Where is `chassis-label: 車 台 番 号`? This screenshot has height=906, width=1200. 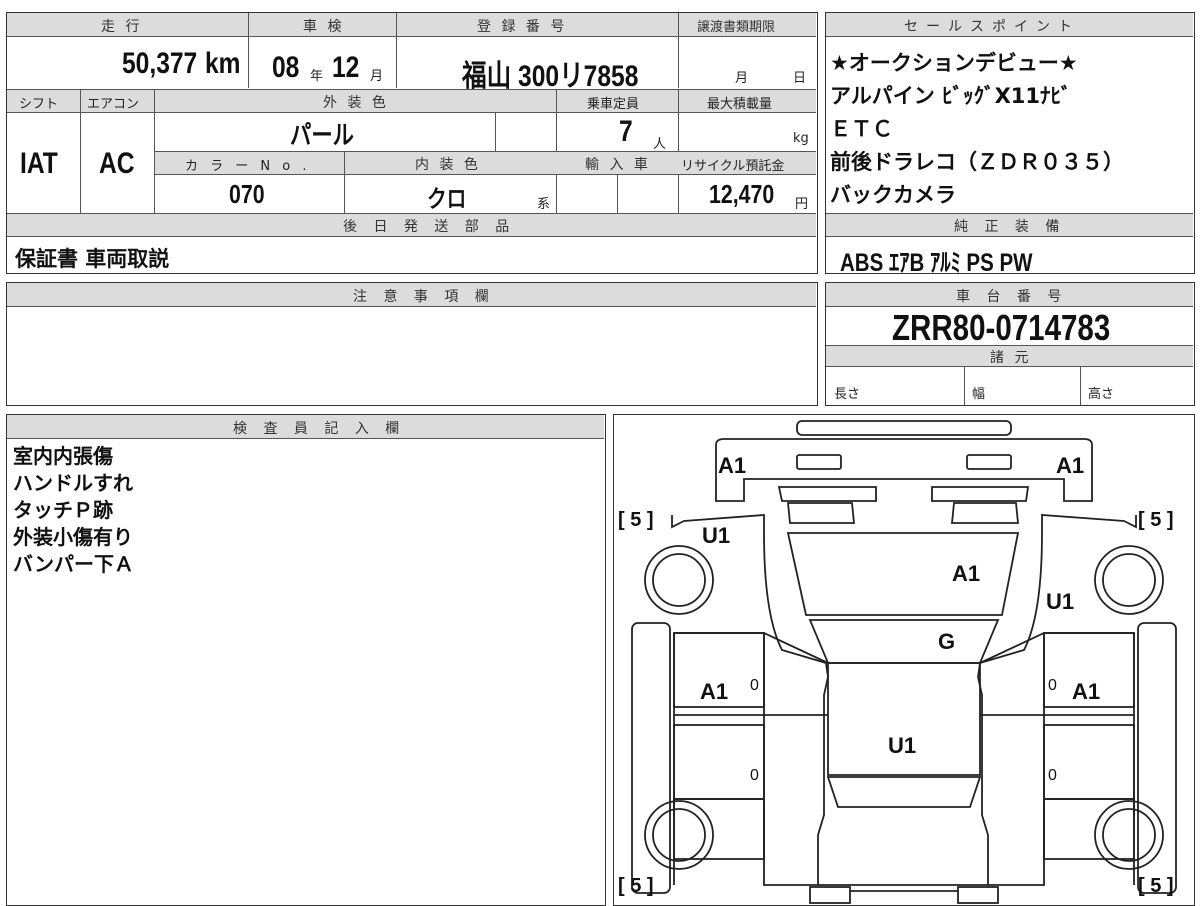
chassis-label: 車 台 番 号 is located at coordinates (1012, 297).